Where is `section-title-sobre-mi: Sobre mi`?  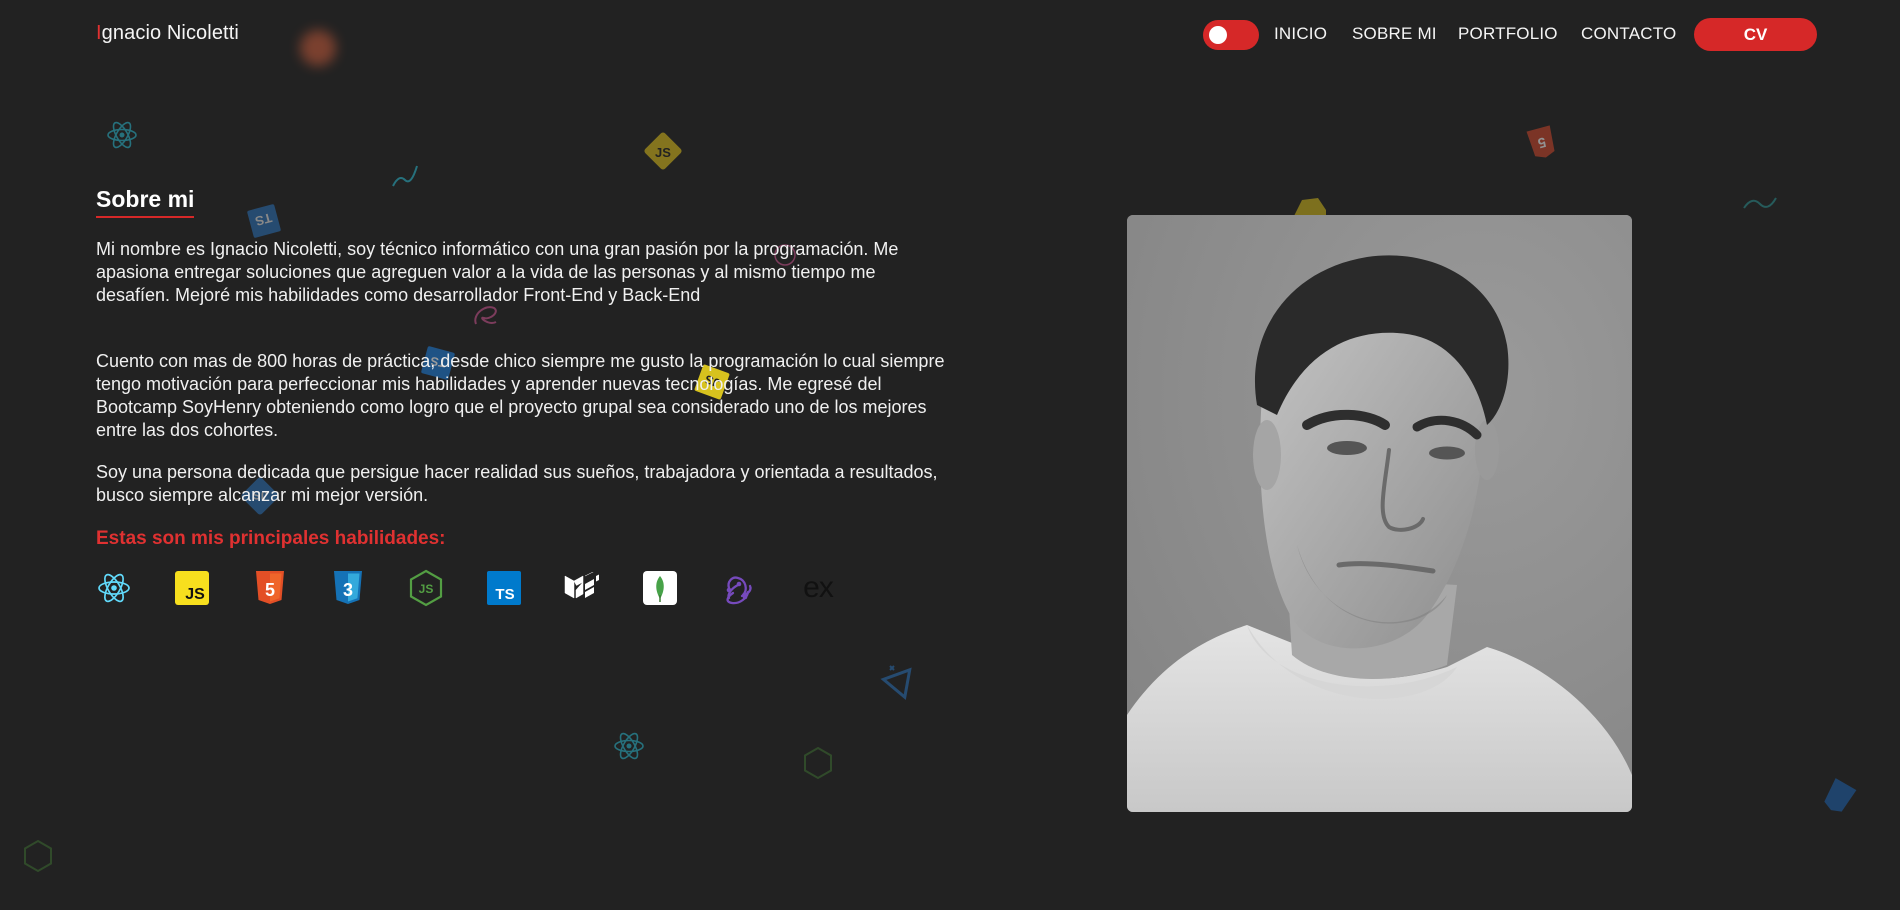
section-title-sobre-mi: Sobre mi is located at coordinates (145, 202).